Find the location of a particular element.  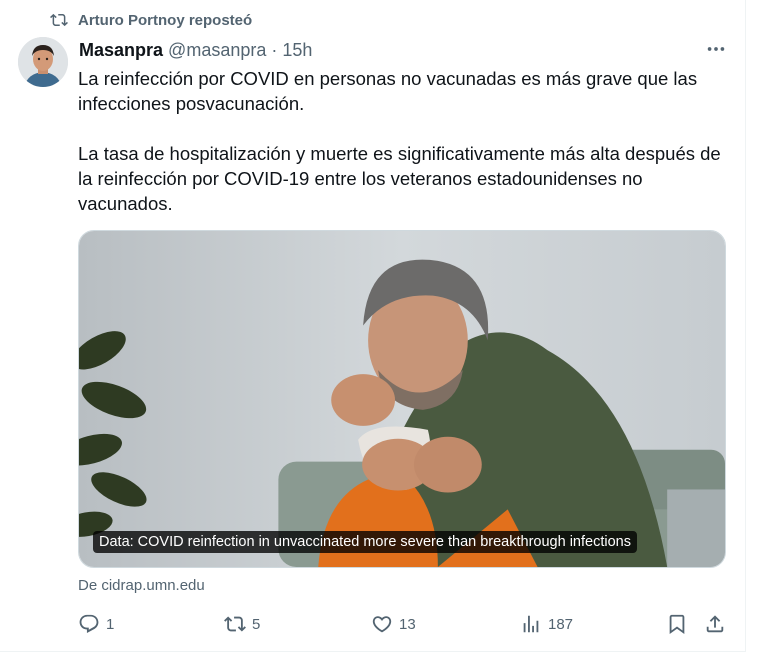

views-chart-icon is located at coordinates (531, 624).